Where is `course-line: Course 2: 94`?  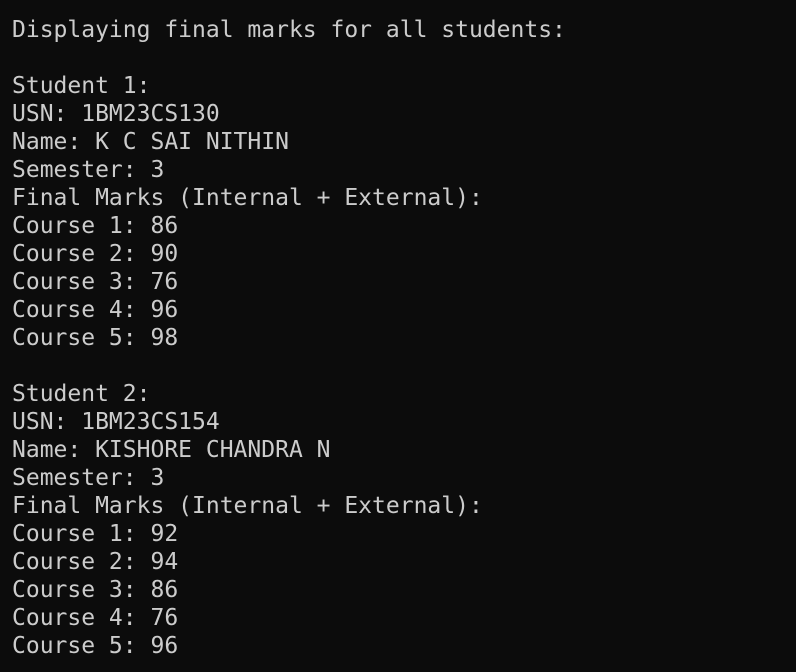 course-line: Course 2: 94 is located at coordinates (95, 562).